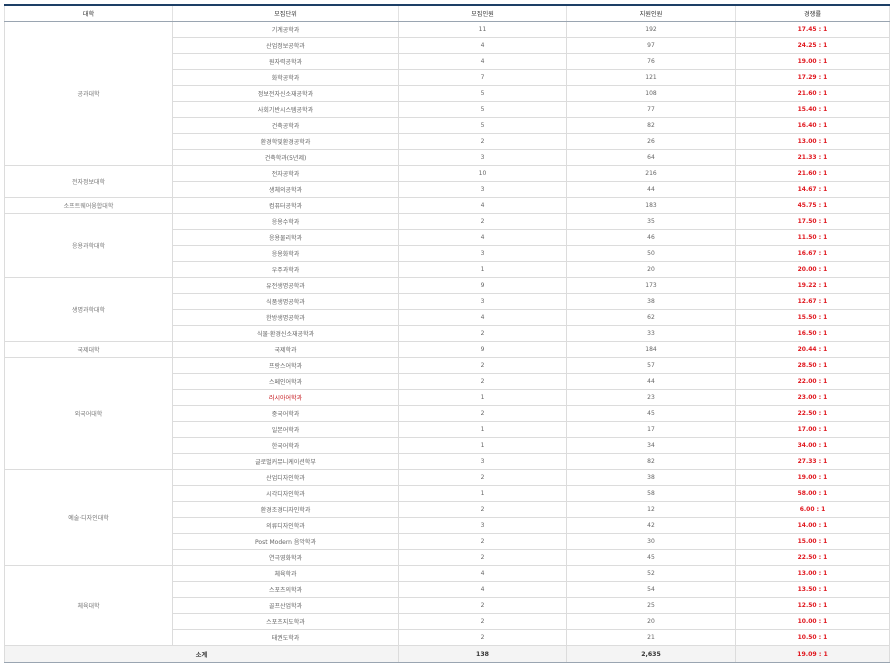  What do you see at coordinates (285, 173) in the screenshot?
I see `unit-cell: 전자공학과` at bounding box center [285, 173].